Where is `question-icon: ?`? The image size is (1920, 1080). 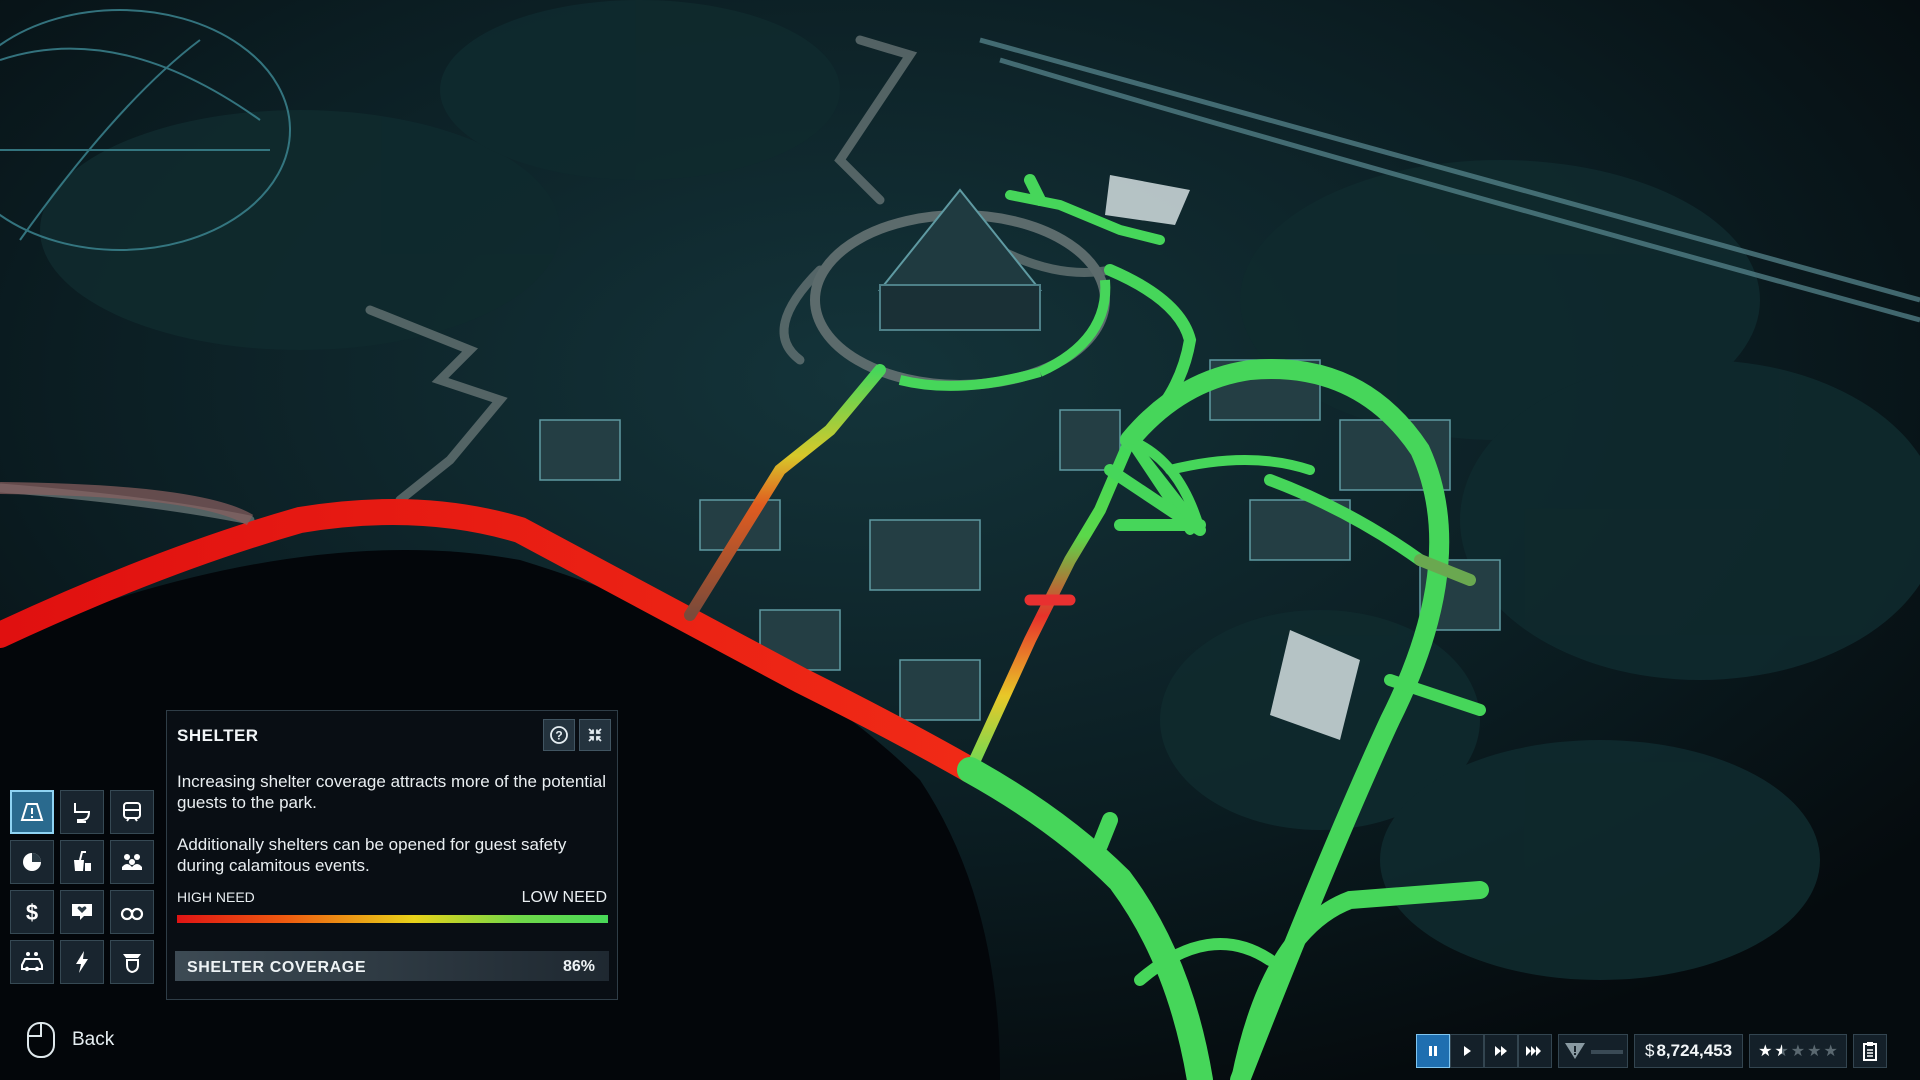 question-icon: ? is located at coordinates (559, 735).